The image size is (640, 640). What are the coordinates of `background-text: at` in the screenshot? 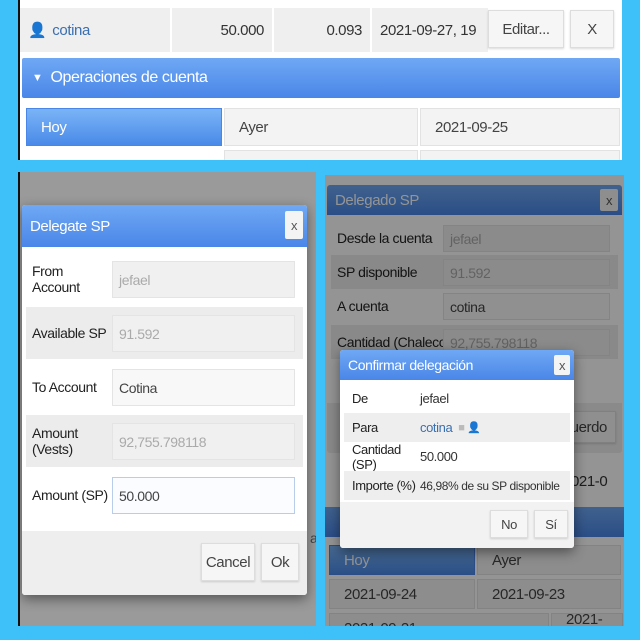 It's located at (313, 538).